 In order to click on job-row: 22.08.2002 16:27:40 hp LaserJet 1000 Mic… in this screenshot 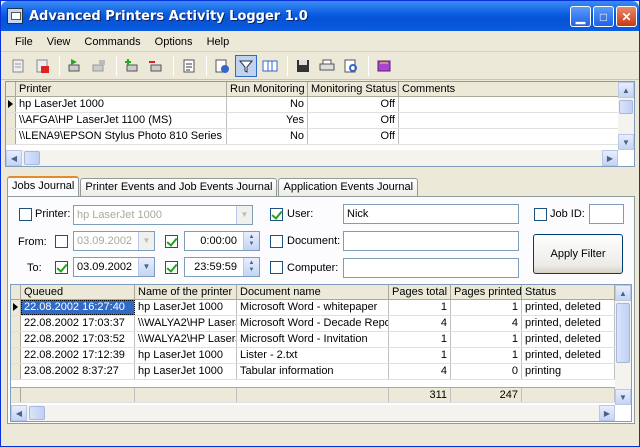, I will do `click(321, 308)`.